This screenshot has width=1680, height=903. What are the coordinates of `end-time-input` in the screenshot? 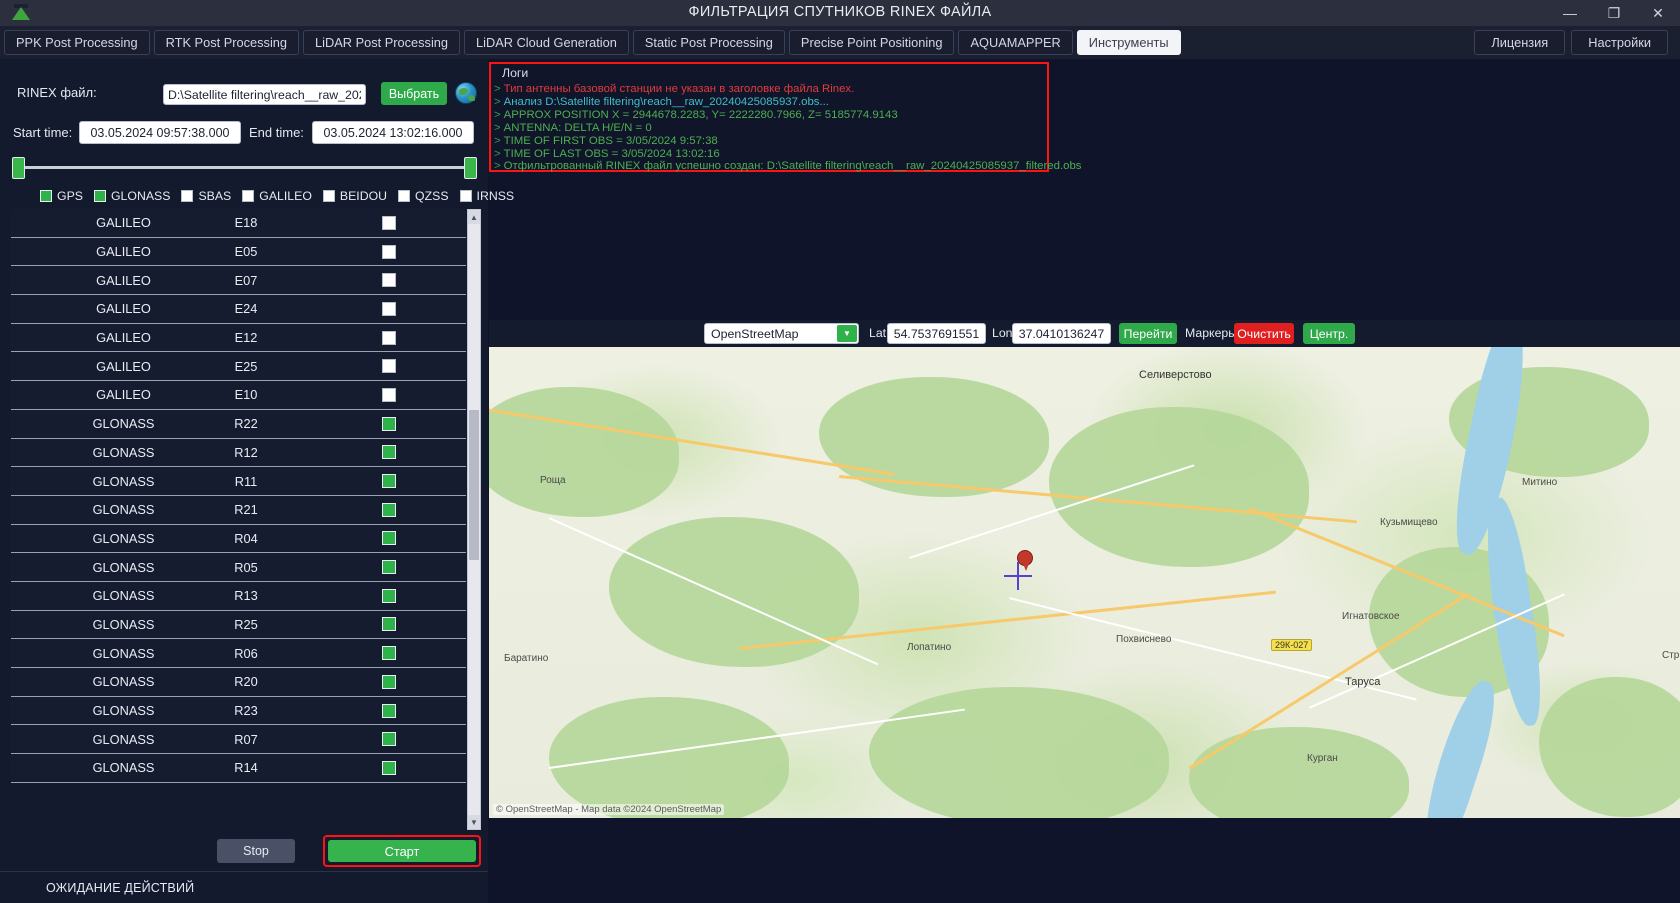 It's located at (393, 132).